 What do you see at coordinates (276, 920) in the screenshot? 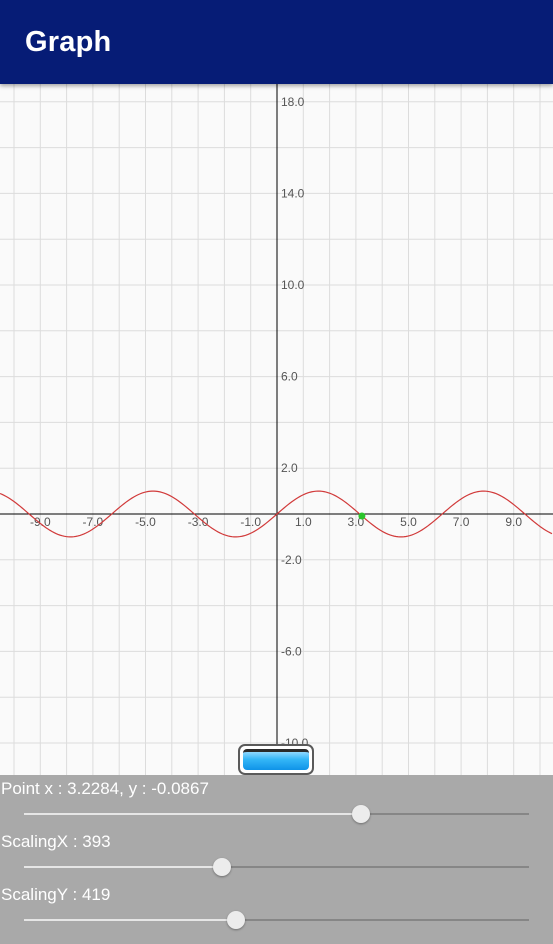
I see `scaling-y-slider` at bounding box center [276, 920].